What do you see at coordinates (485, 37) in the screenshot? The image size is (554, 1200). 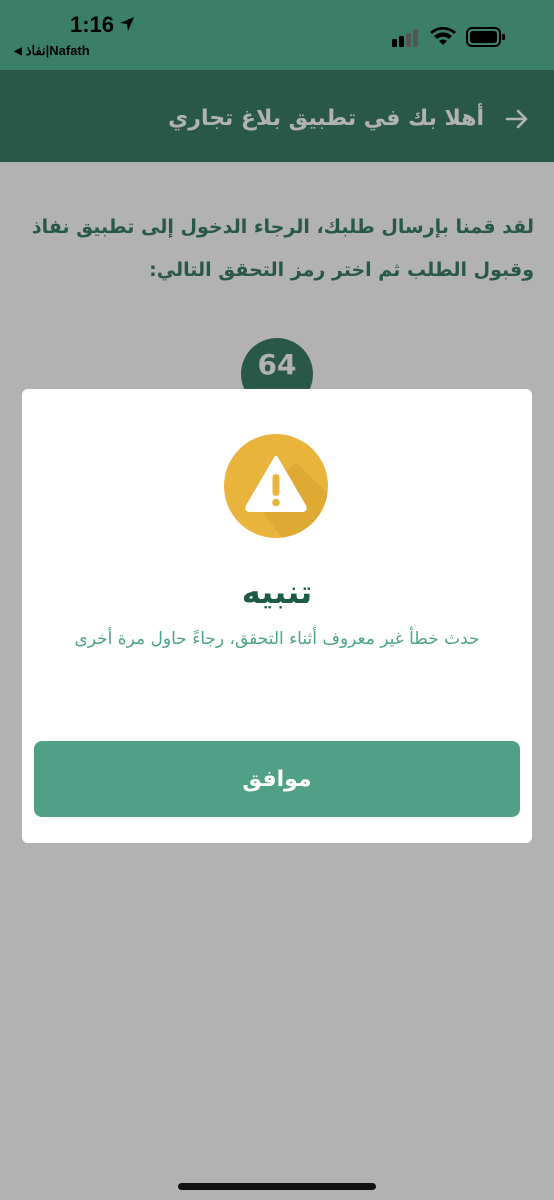 I see `battery-icon` at bounding box center [485, 37].